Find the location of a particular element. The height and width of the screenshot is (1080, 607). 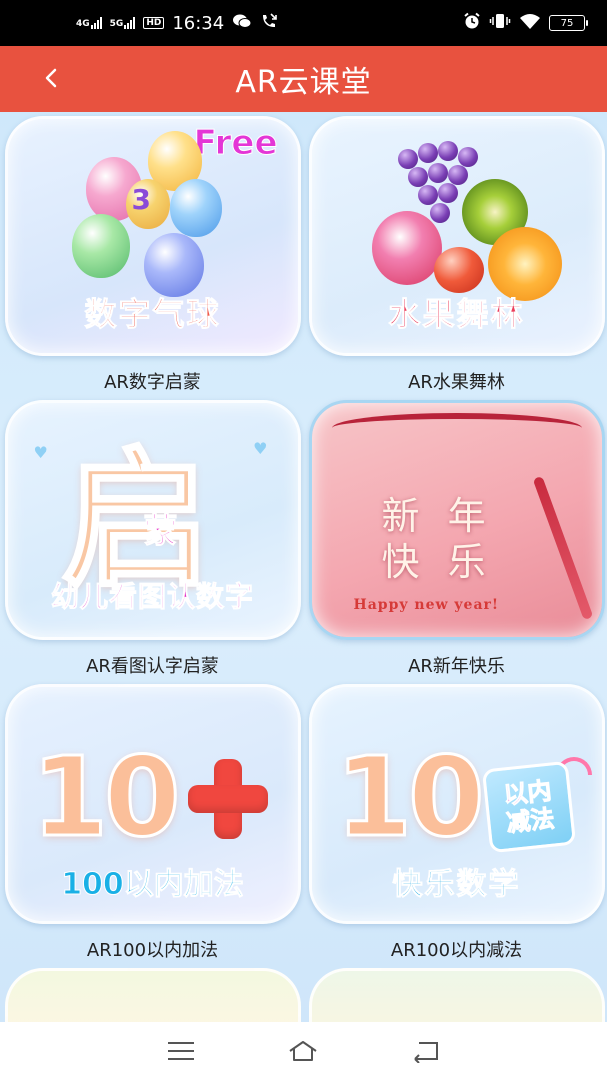

system-nav-bar is located at coordinates (303, 1051).